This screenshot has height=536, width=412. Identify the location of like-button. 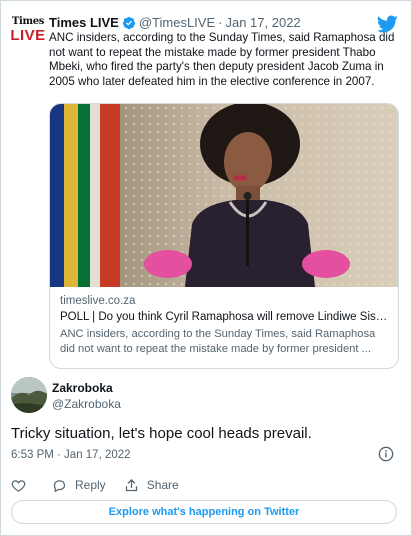
(18, 485).